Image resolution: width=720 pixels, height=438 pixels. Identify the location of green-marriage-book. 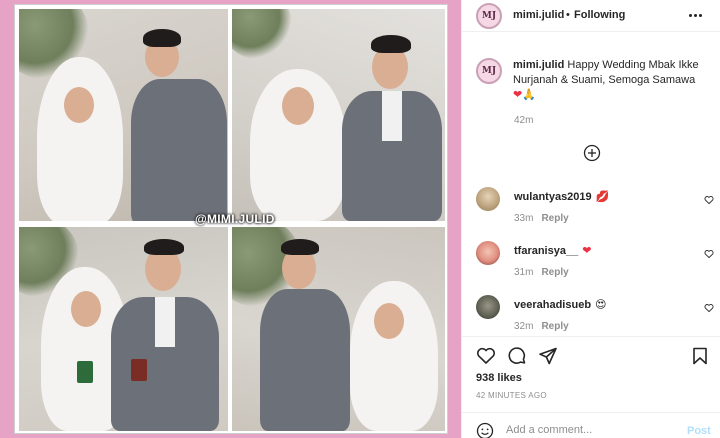
(85, 372).